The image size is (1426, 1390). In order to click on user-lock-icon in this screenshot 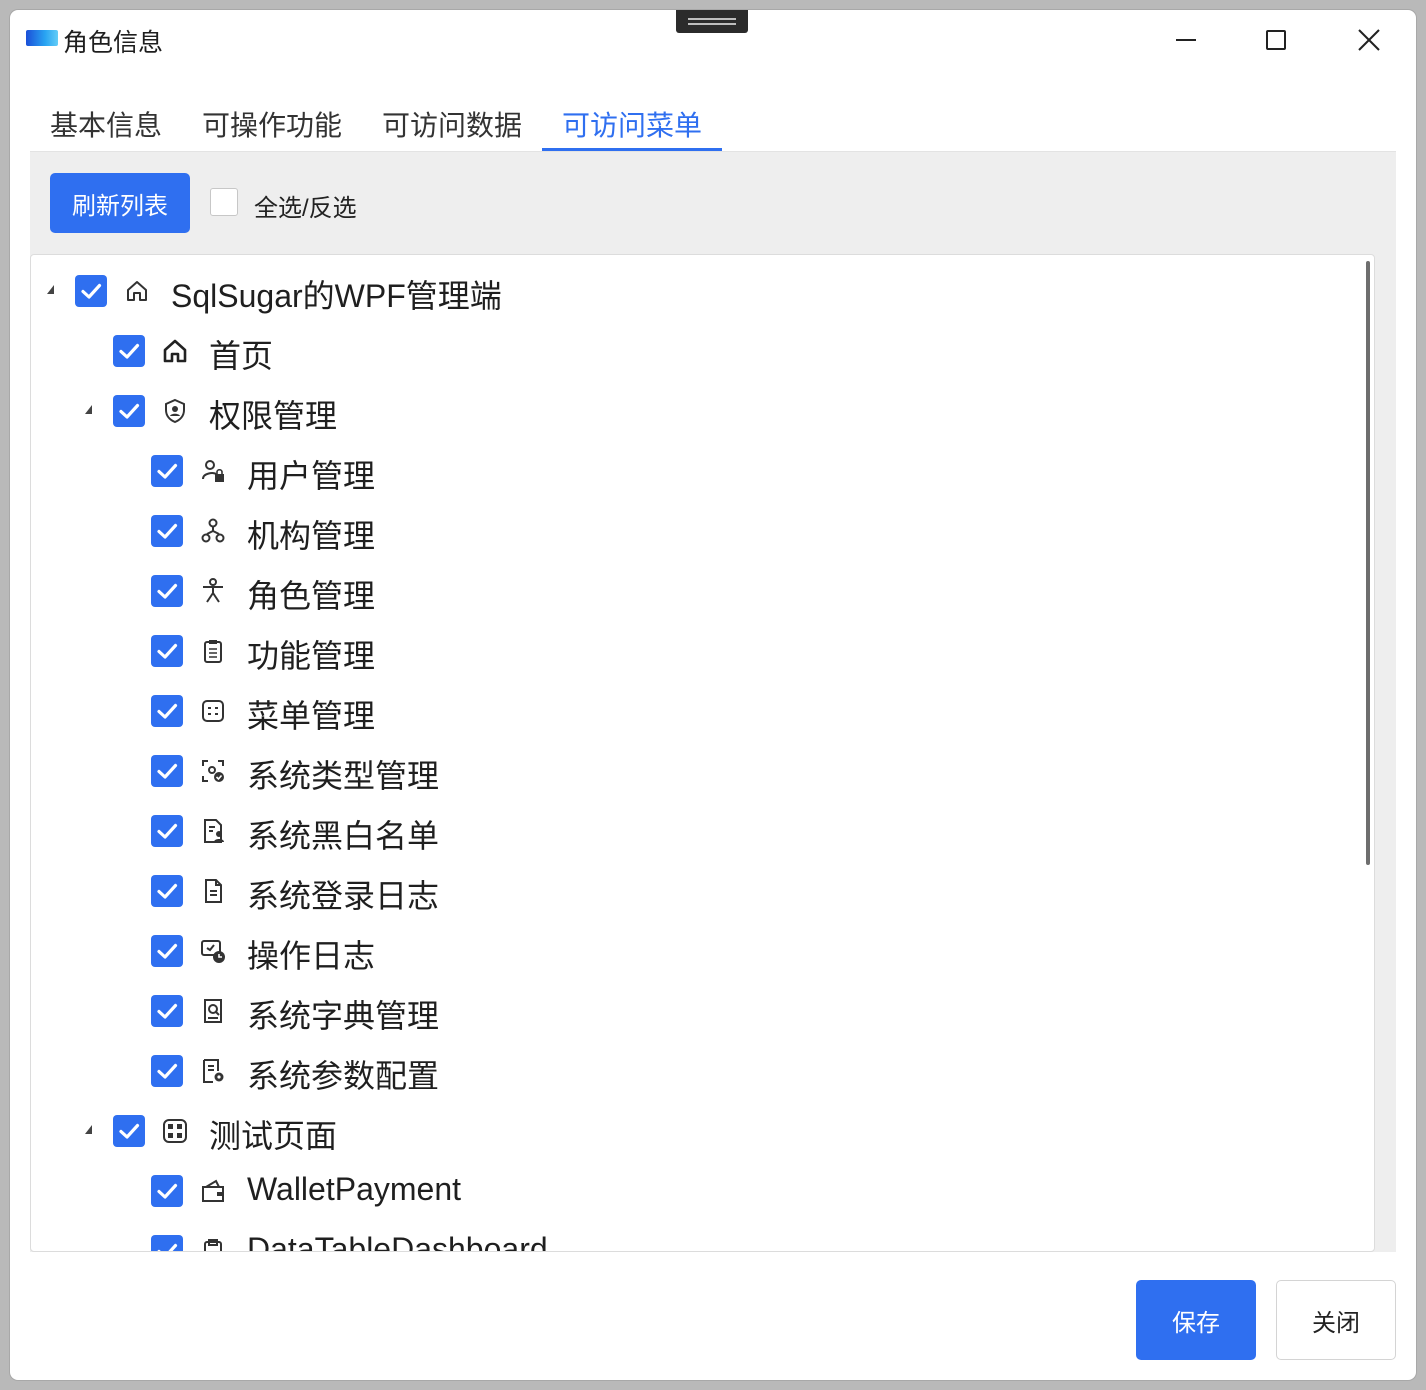, I will do `click(213, 471)`.